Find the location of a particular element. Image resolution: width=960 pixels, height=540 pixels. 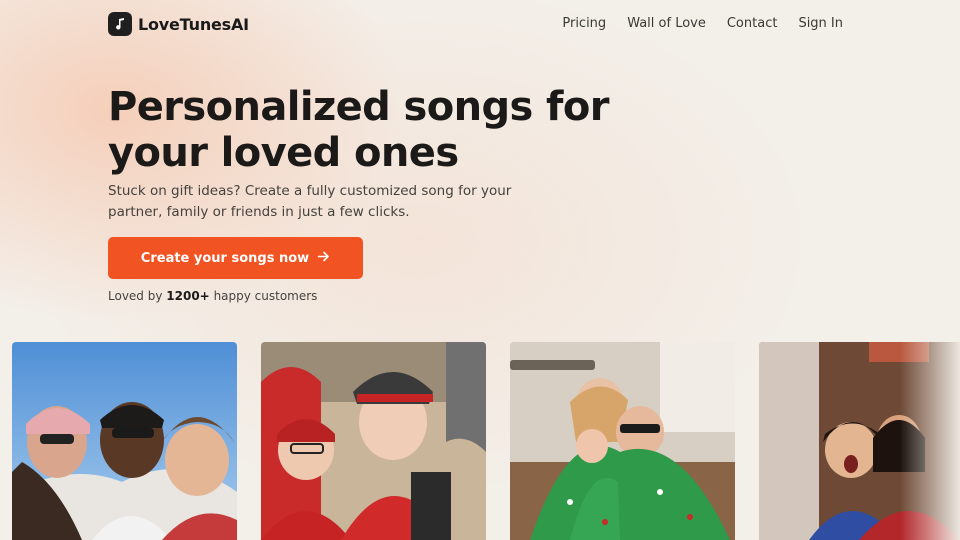

main-nav: Pricing Wall of Love Contact Sign In is located at coordinates (702, 23).